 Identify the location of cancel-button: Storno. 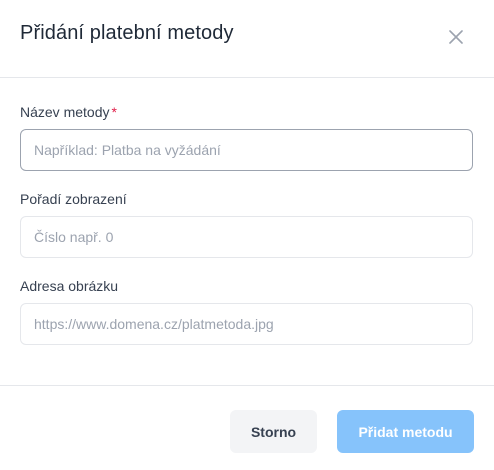
(273, 431).